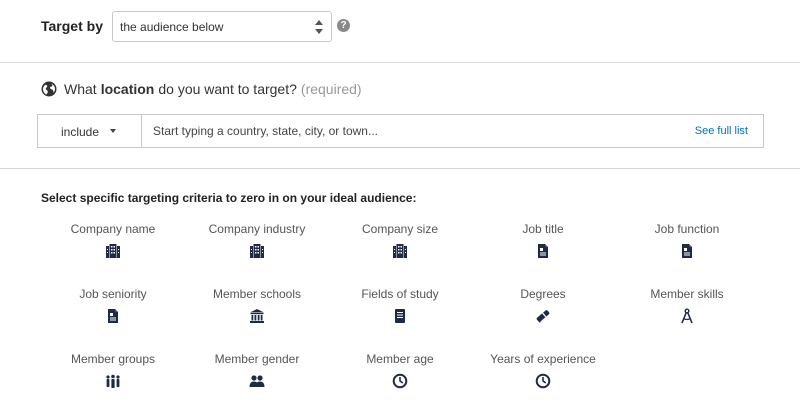  I want to click on criterion-label: Member age, so click(400, 359).